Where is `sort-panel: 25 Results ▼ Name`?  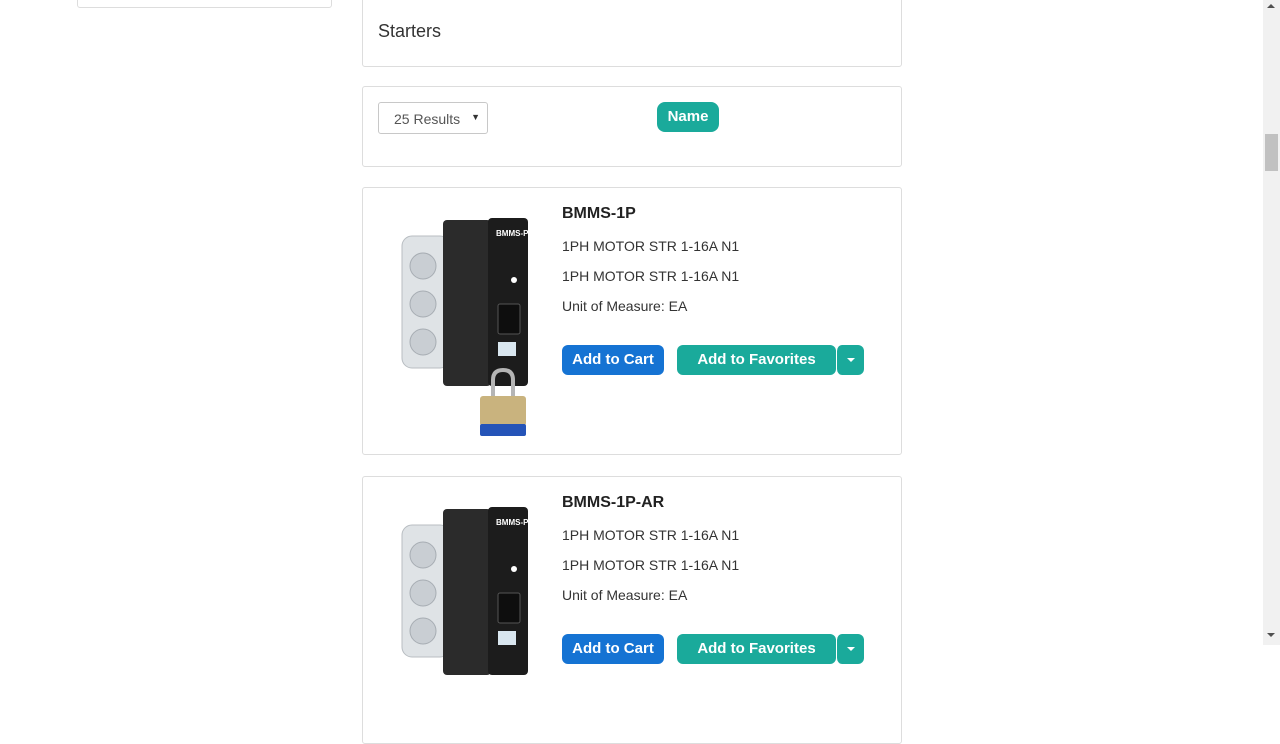
sort-panel: 25 Results ▼ Name is located at coordinates (632, 126).